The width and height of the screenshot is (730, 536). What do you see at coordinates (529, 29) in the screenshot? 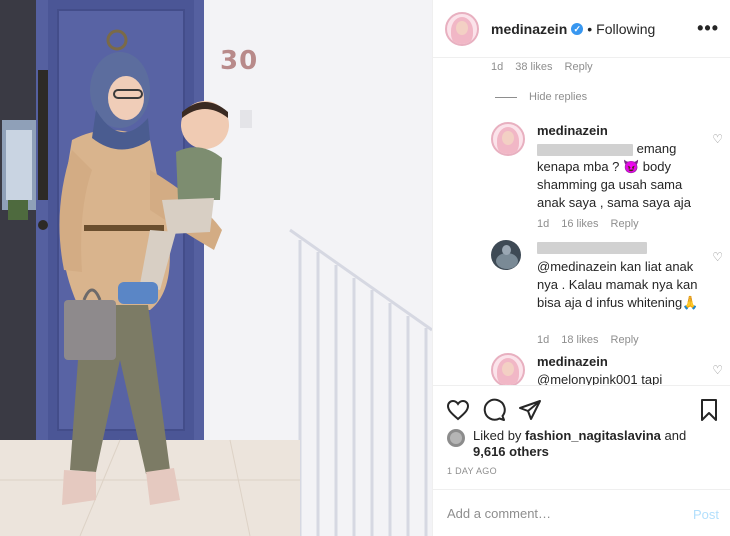
I see `author-username: medinazein` at bounding box center [529, 29].